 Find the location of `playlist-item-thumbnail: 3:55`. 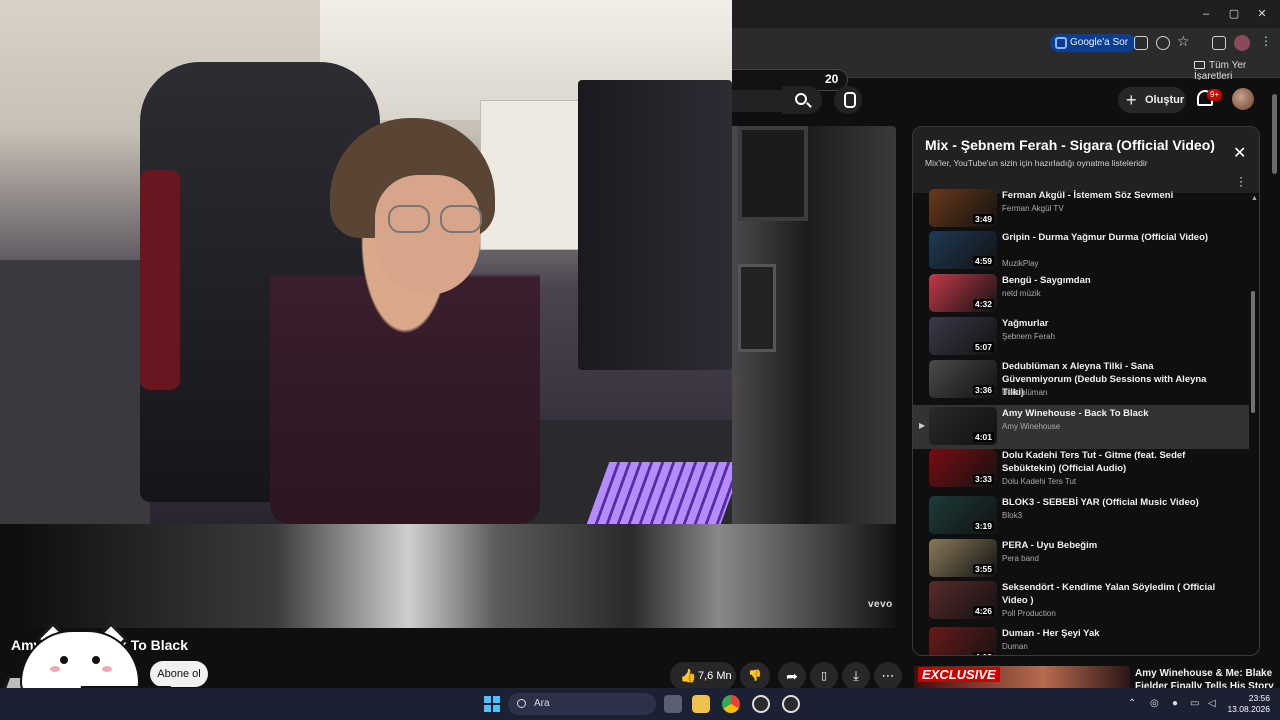

playlist-item-thumbnail: 3:55 is located at coordinates (963, 558).